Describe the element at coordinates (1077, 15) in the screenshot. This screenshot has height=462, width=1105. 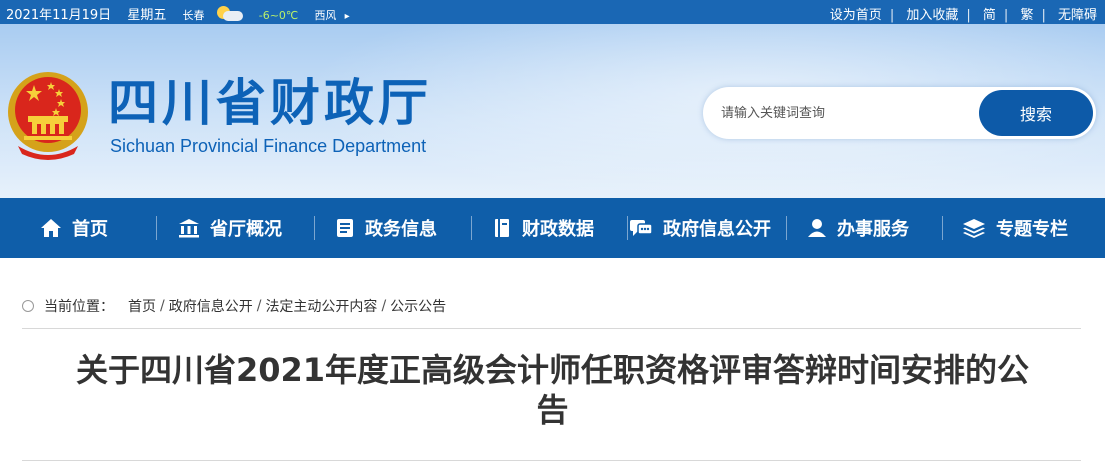
I see `accessibility-link: 无障碍` at that location.